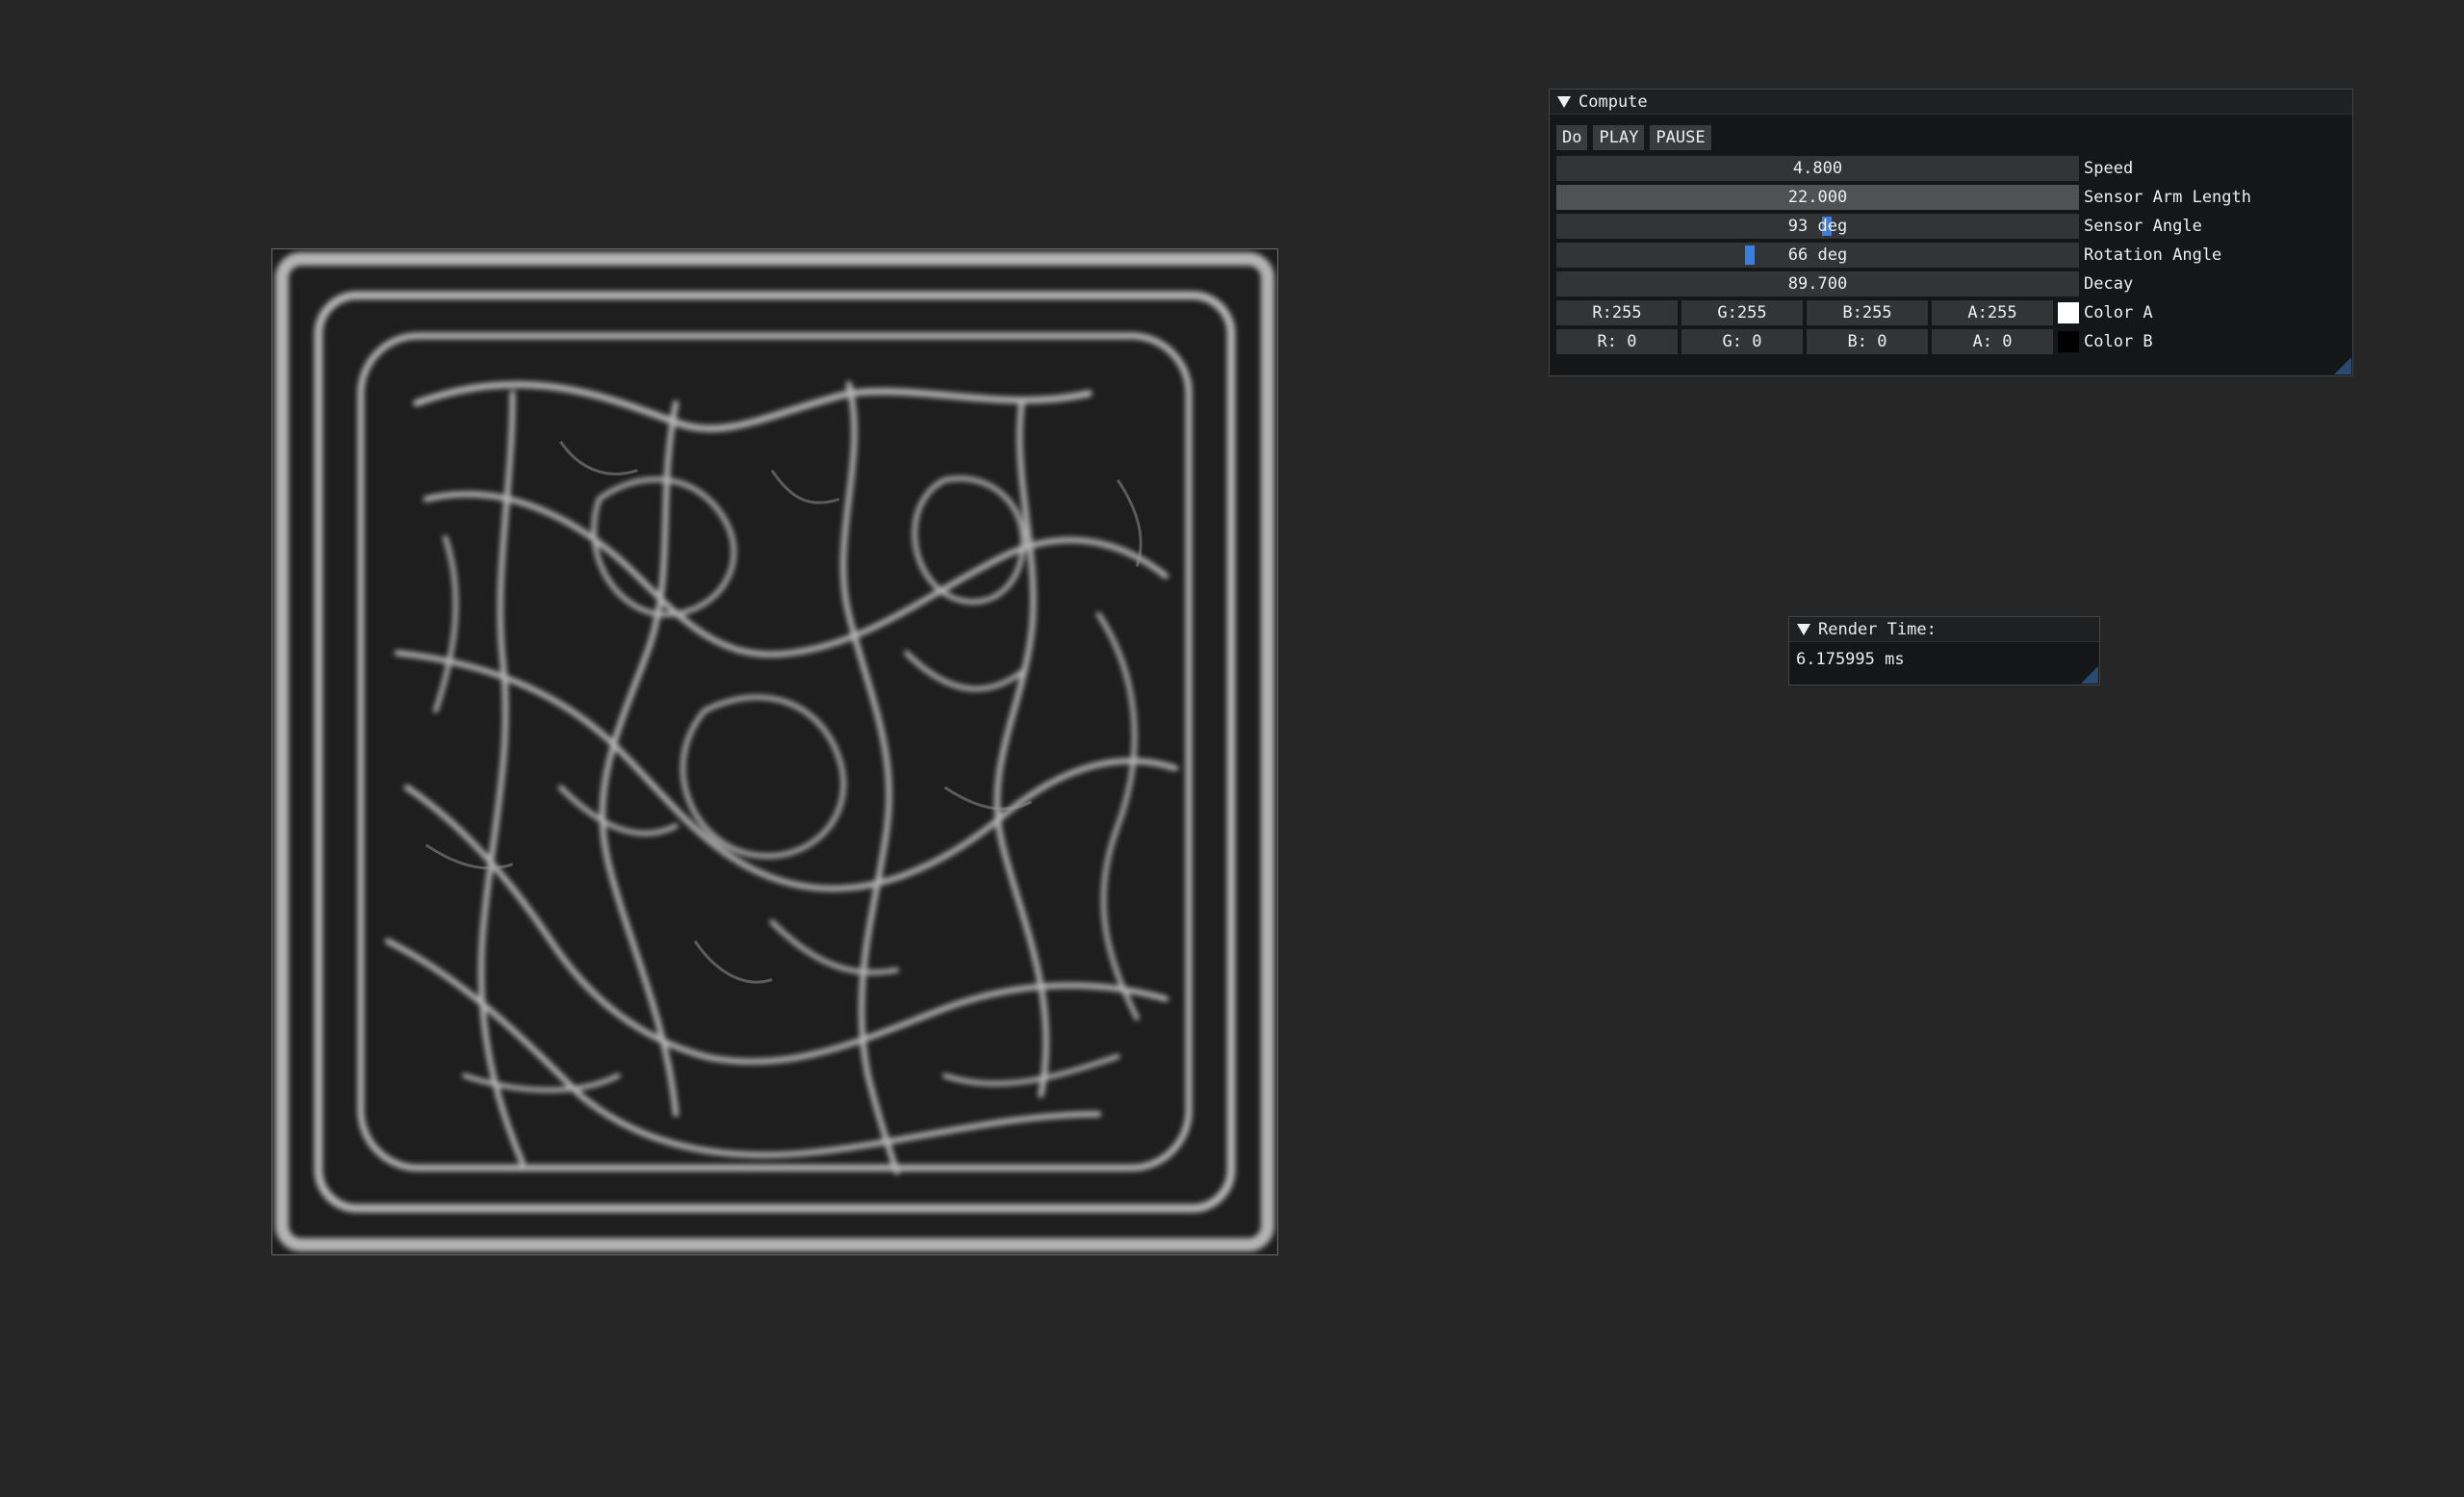 The width and height of the screenshot is (2464, 1497). What do you see at coordinates (1944, 629) in the screenshot?
I see `render-time-title-bar: Render Time:` at bounding box center [1944, 629].